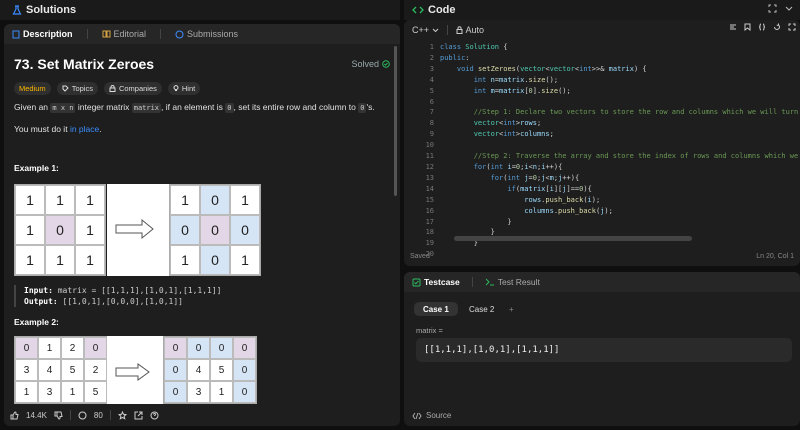  I want to click on line-number: 1, so click(431, 47).